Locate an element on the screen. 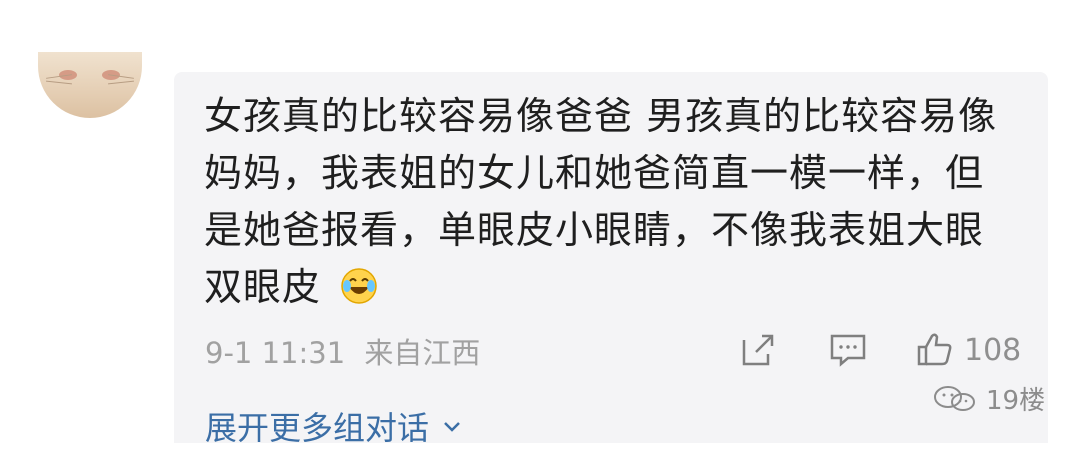  comment-button is located at coordinates (848, 350).